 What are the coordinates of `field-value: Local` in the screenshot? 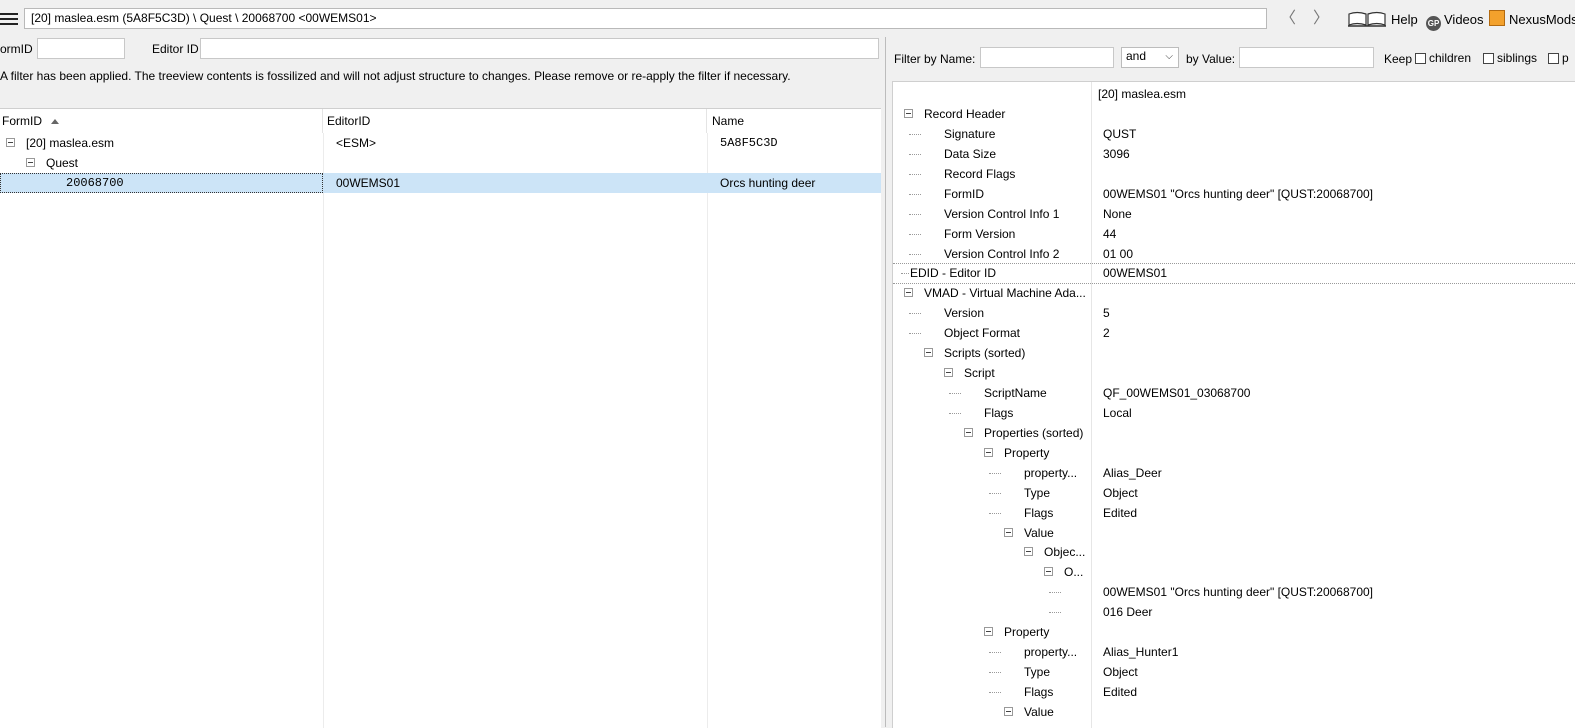 It's located at (1338, 413).